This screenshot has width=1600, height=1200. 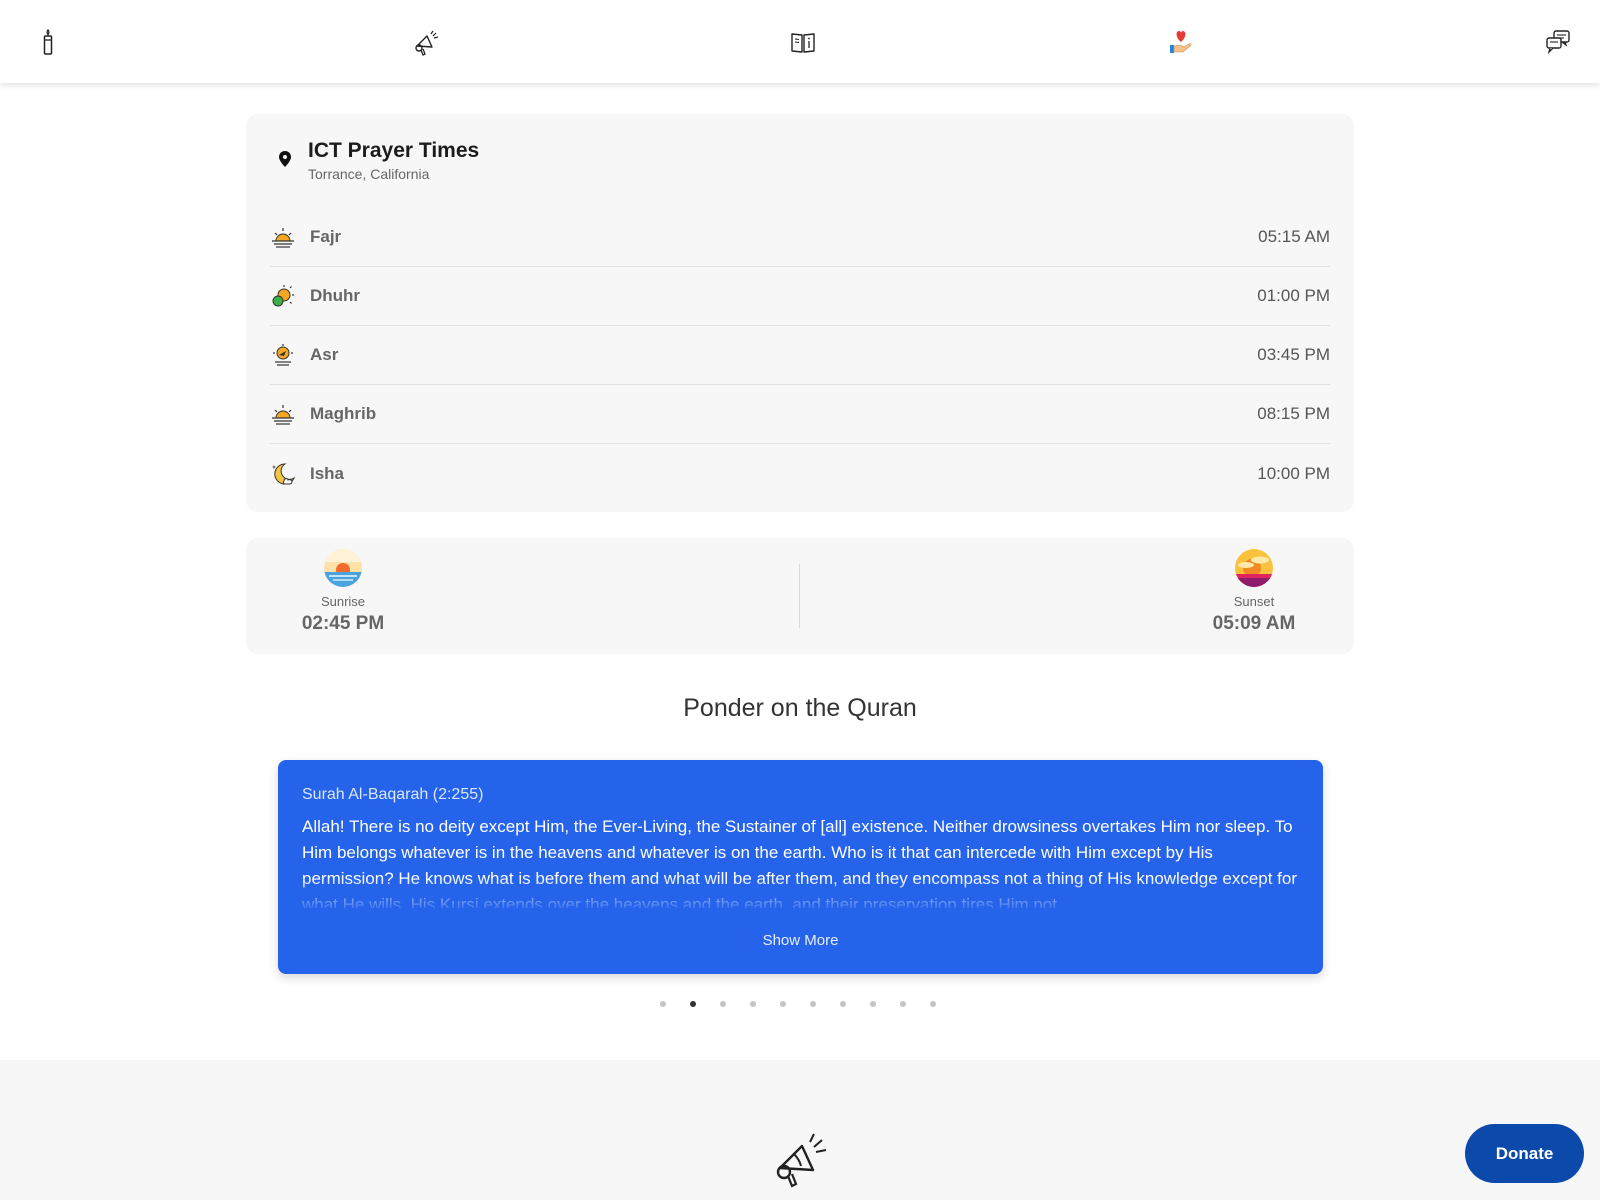 What do you see at coordinates (800, 708) in the screenshot?
I see `quran-section-title: Ponder on the Quran` at bounding box center [800, 708].